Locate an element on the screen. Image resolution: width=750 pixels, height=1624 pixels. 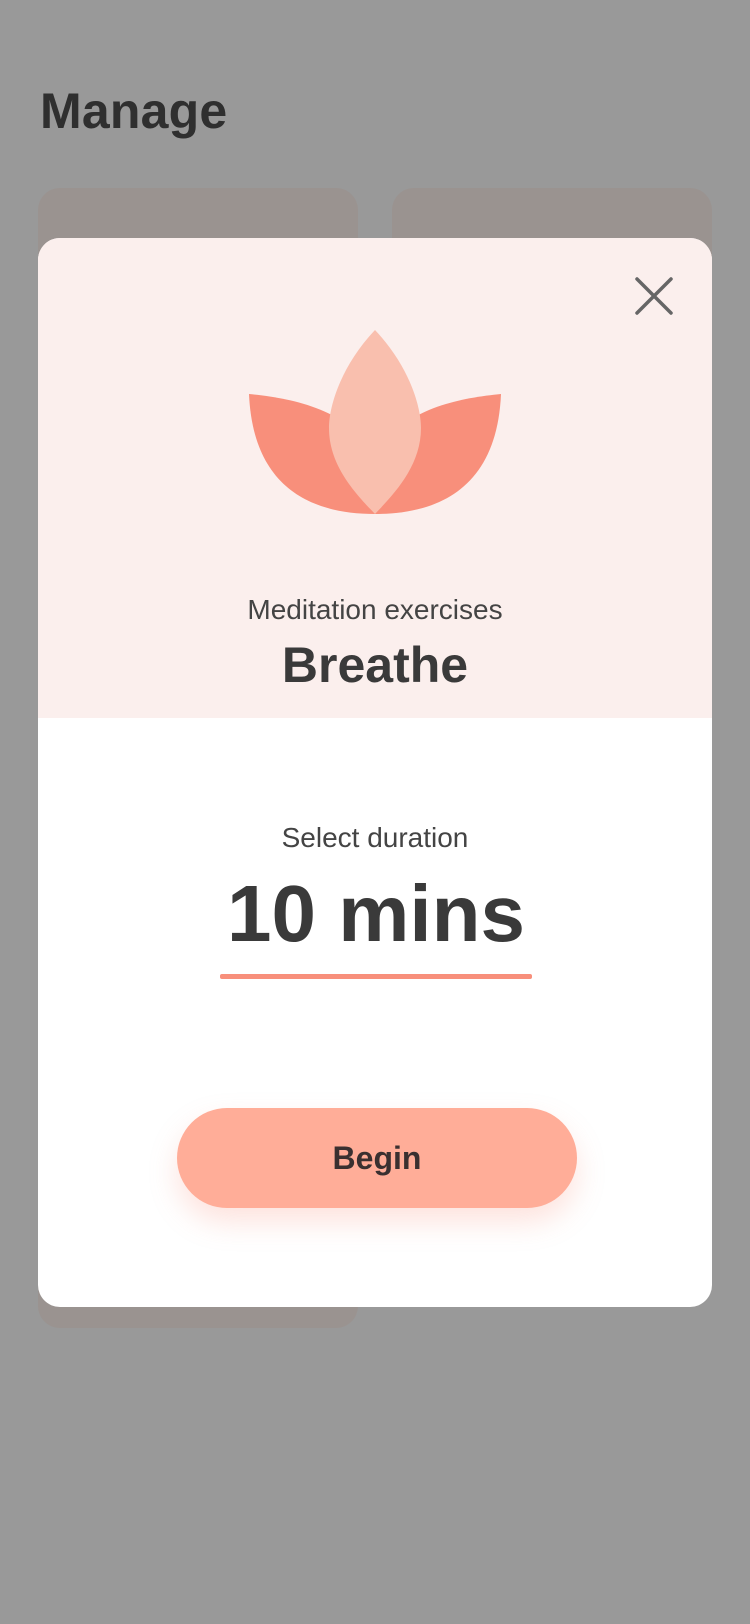
duration-underline is located at coordinates (376, 976).